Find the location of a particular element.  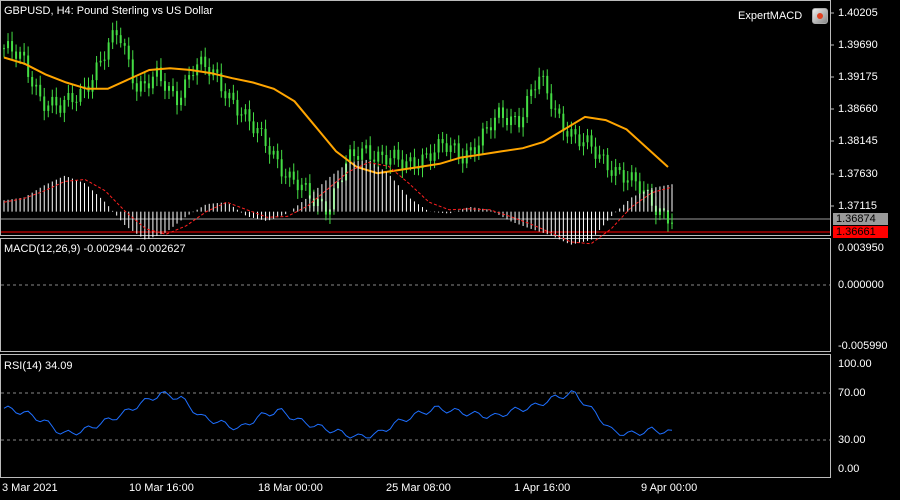

bid-price-badge: 1.36874 is located at coordinates (860, 219).